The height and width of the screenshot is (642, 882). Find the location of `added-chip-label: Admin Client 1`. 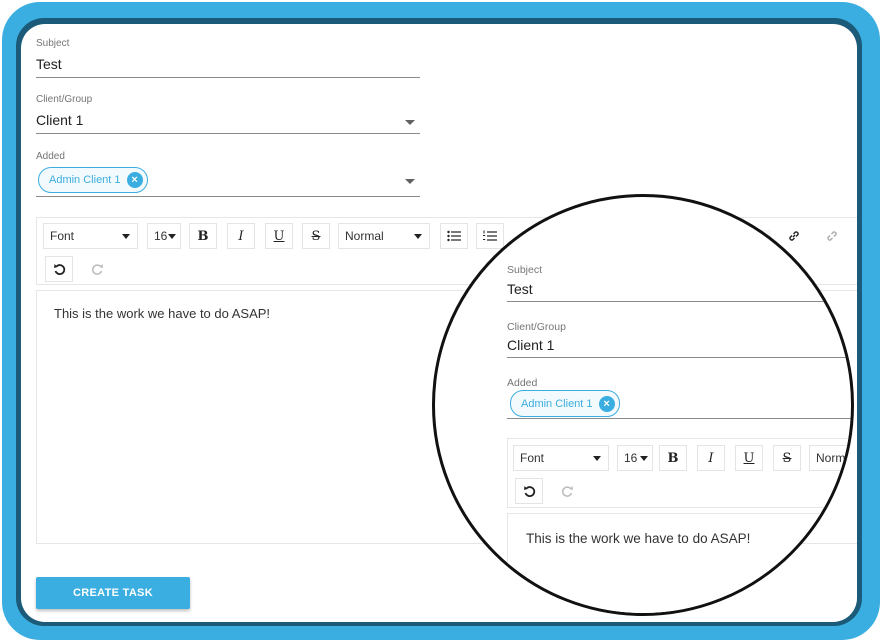

added-chip-label: Admin Client 1 is located at coordinates (85, 180).